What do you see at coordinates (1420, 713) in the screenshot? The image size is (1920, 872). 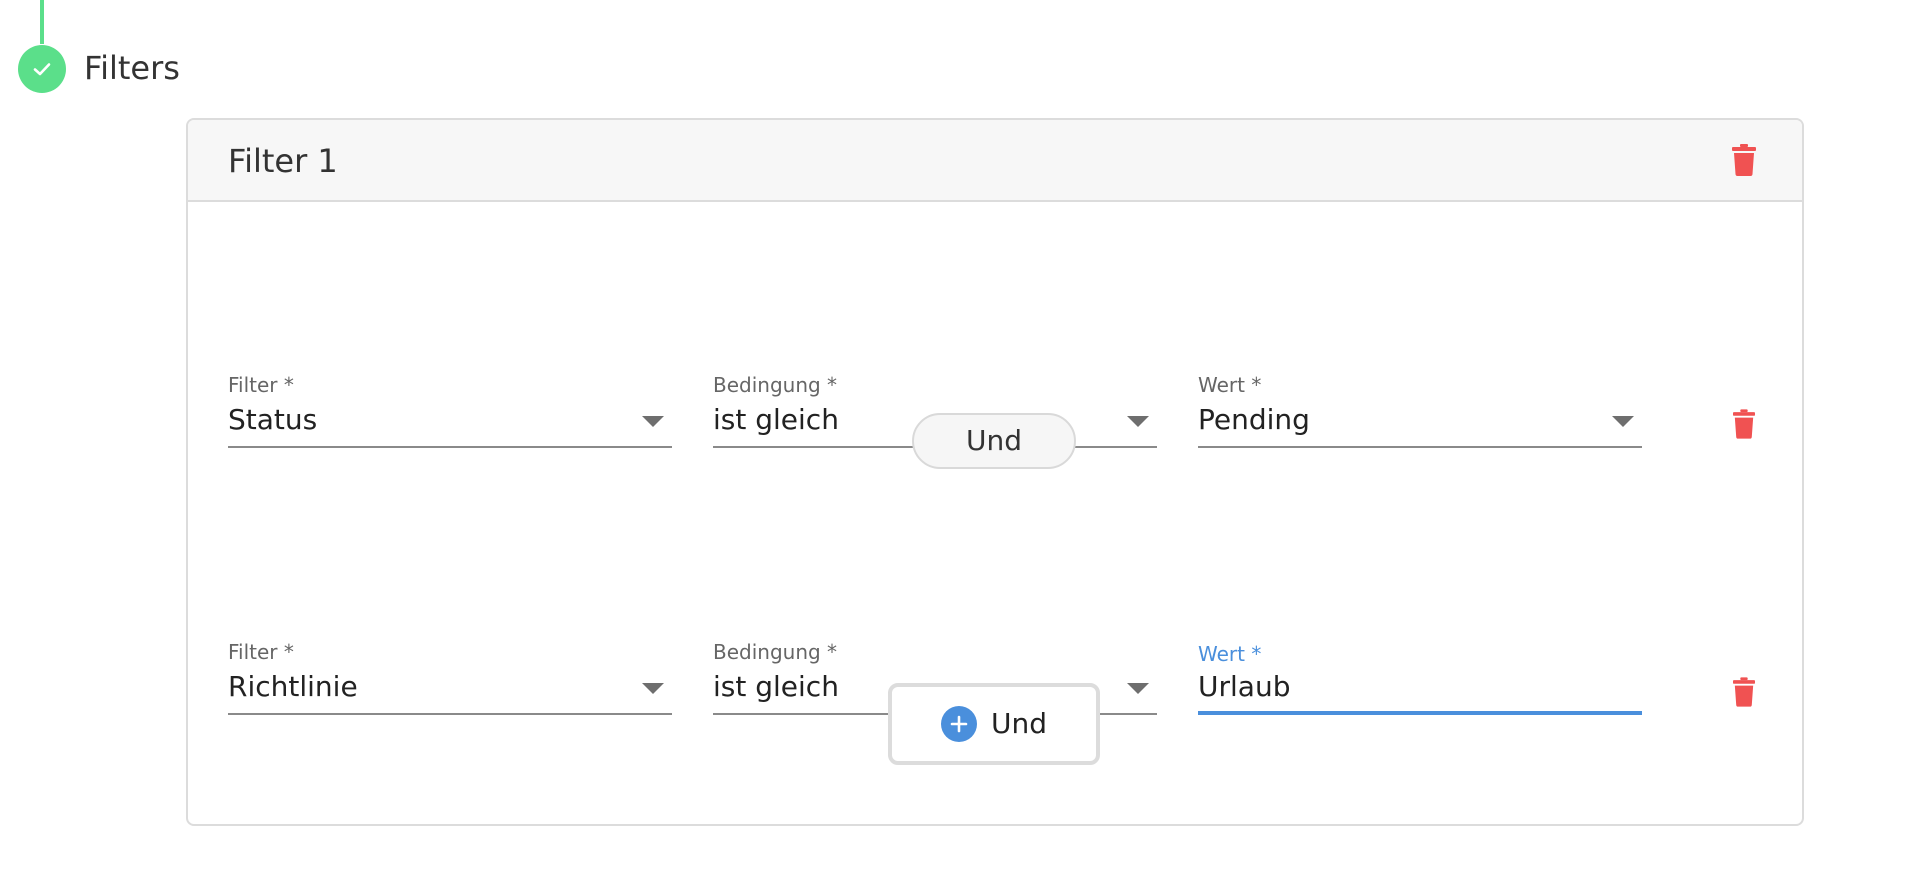 I see `field-underline-focused` at bounding box center [1420, 713].